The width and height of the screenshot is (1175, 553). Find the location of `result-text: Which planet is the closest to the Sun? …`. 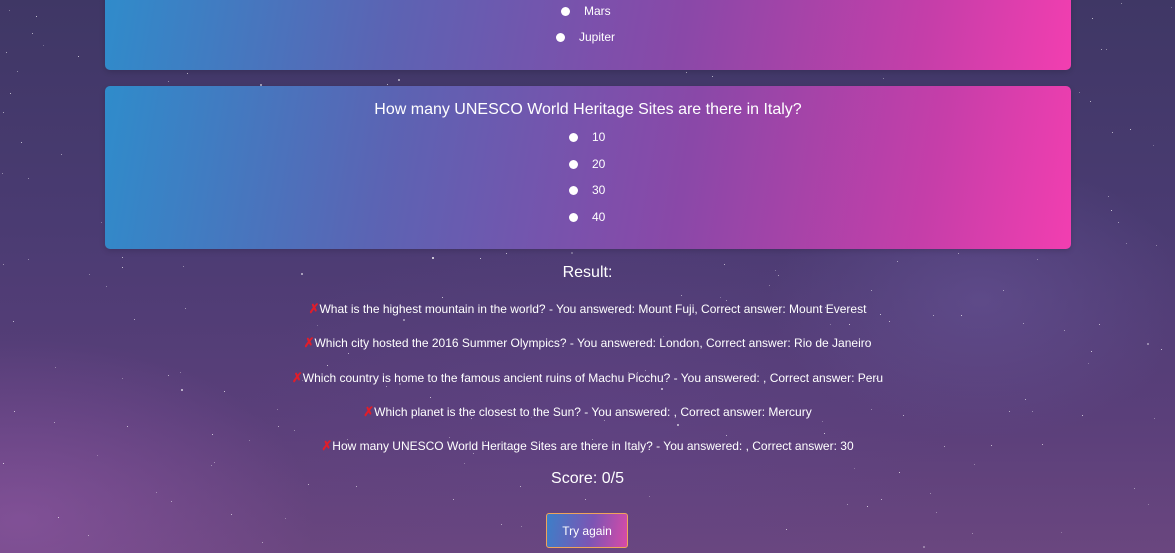

result-text: Which planet is the closest to the Sun? … is located at coordinates (593, 412).